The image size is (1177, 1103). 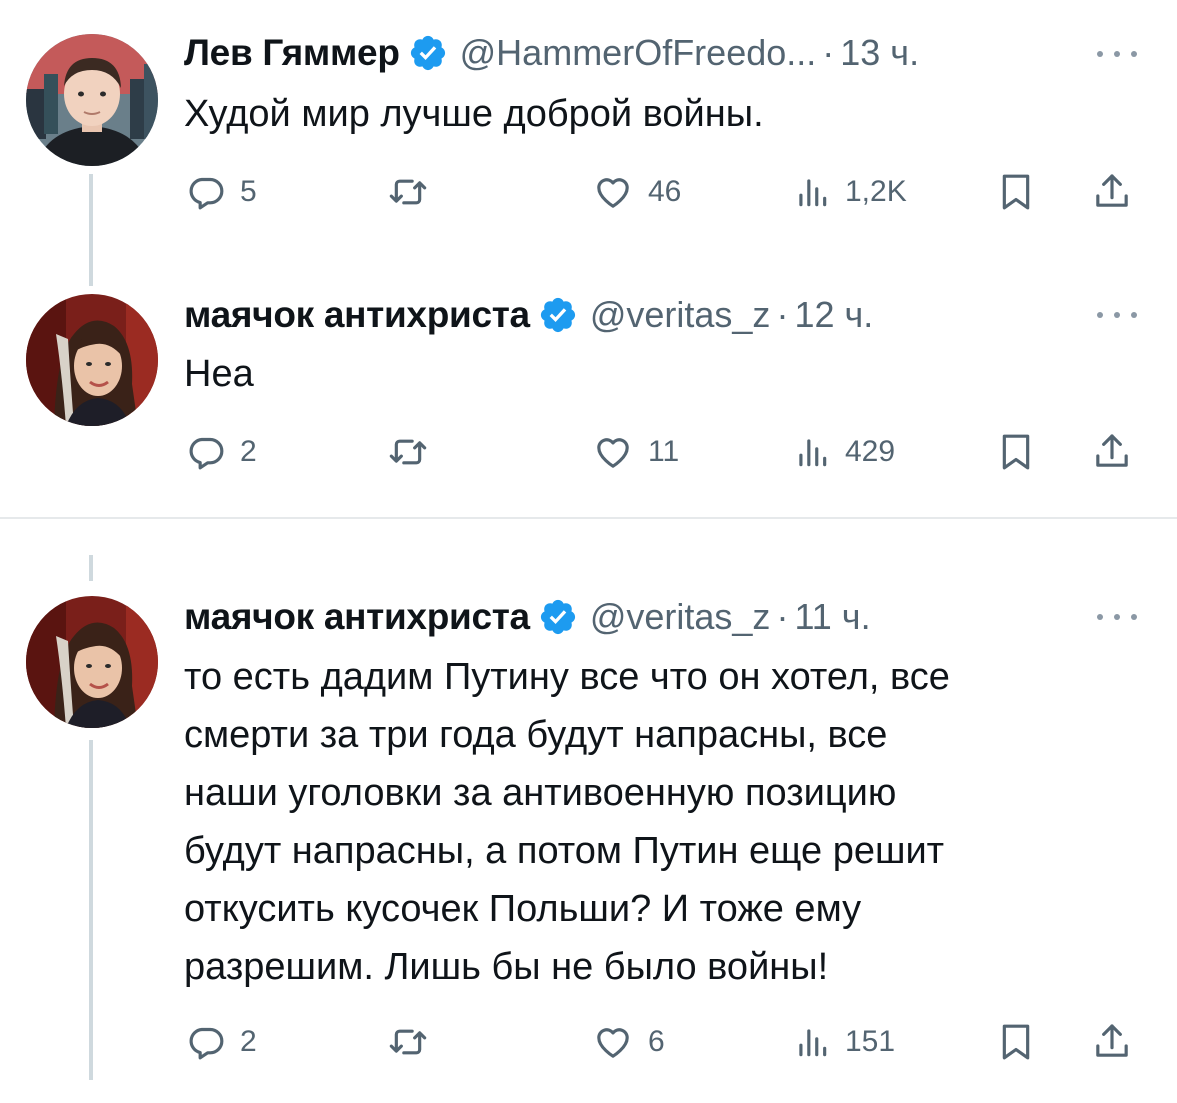 I want to click on avatar-young-man-icon, so click(x=92, y=100).